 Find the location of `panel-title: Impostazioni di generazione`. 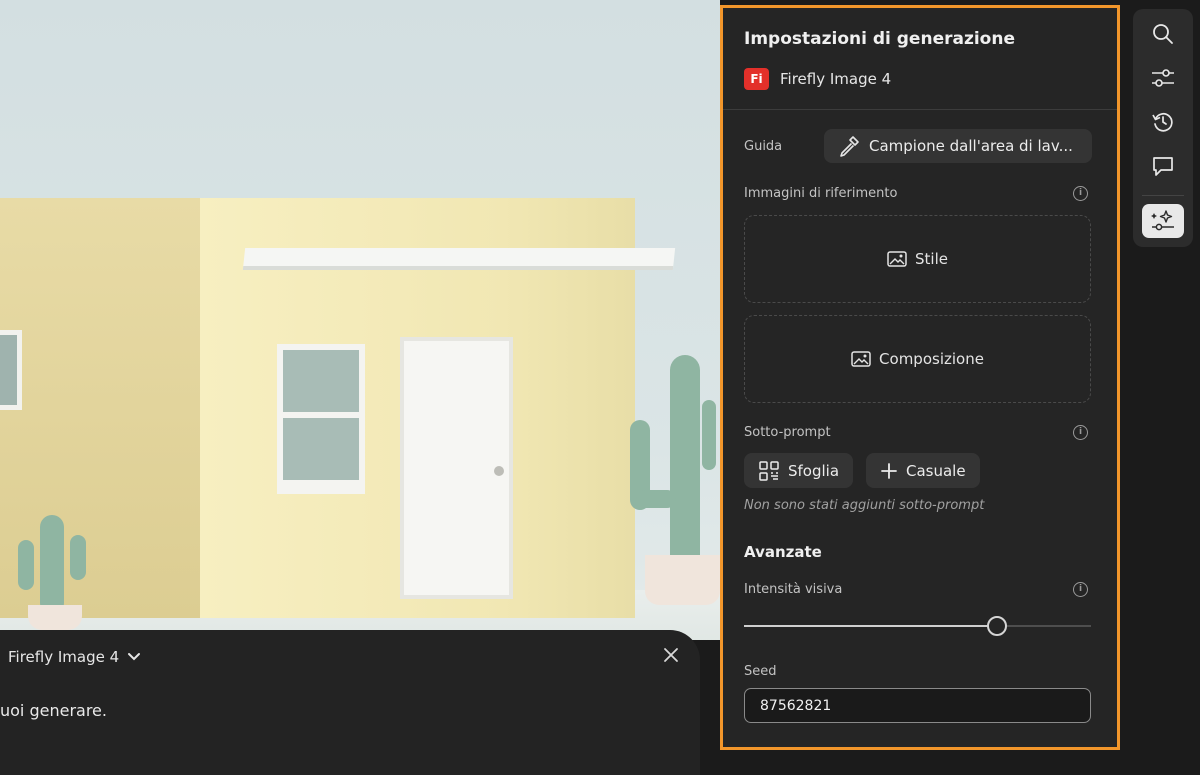

panel-title: Impostazioni di generazione is located at coordinates (879, 39).